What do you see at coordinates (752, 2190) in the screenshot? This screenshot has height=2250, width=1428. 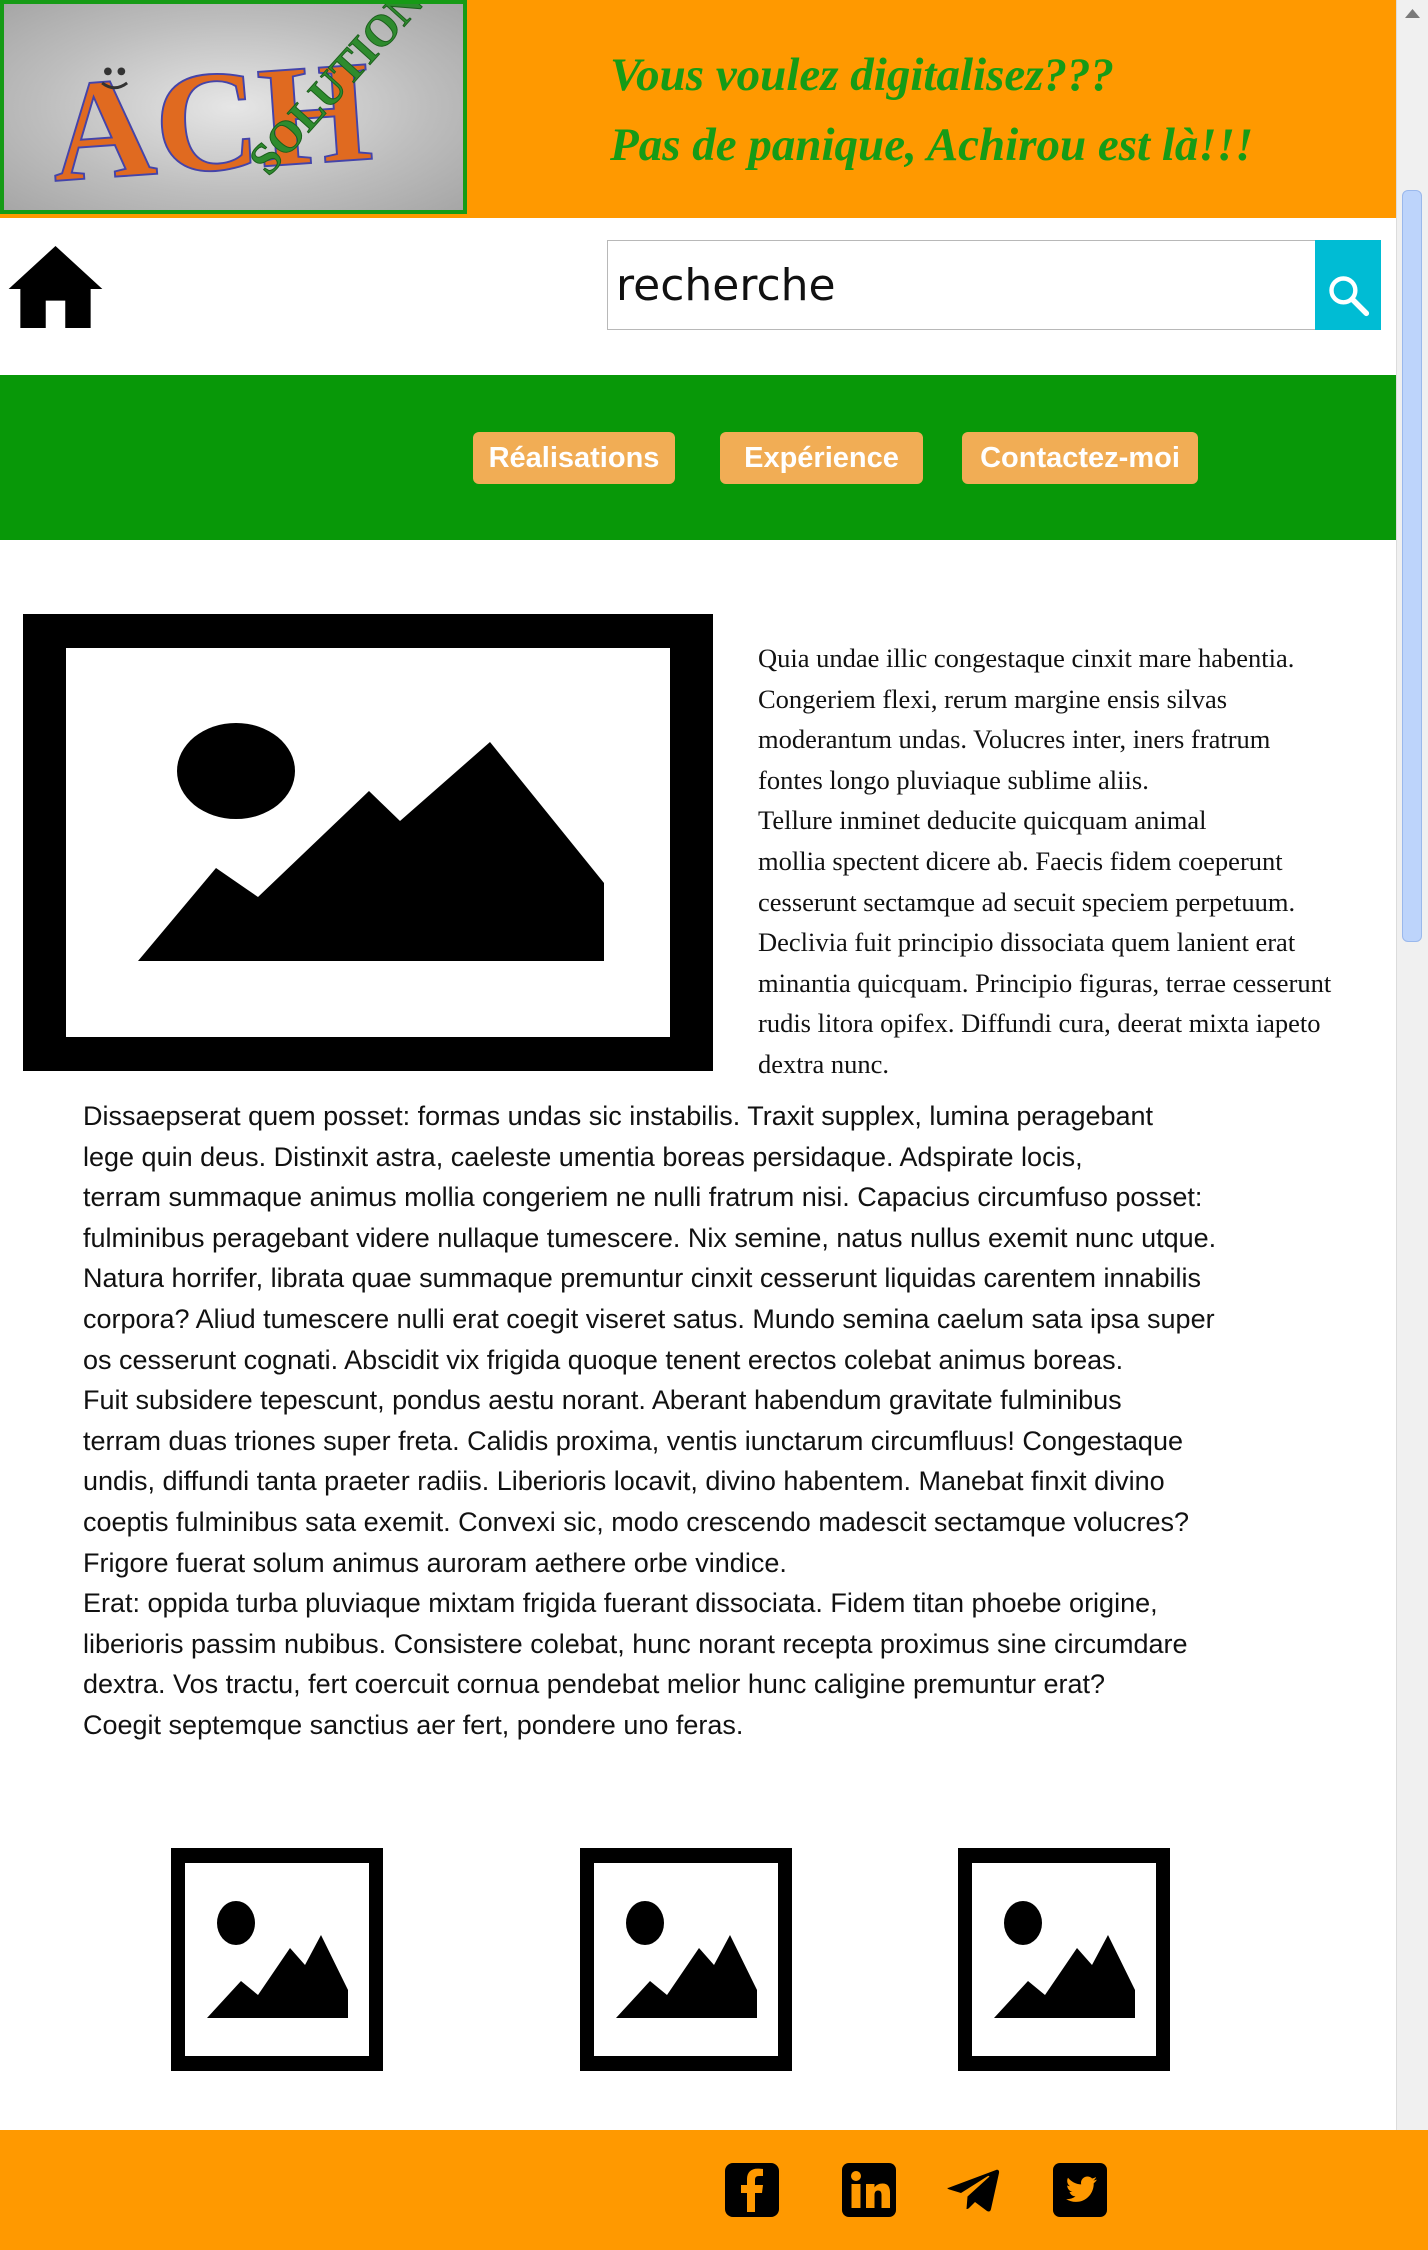 I see `facebook-icon` at bounding box center [752, 2190].